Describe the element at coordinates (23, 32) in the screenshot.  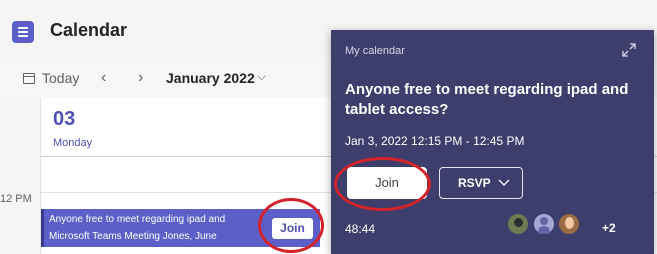
I see `calendar-app-icon` at that location.